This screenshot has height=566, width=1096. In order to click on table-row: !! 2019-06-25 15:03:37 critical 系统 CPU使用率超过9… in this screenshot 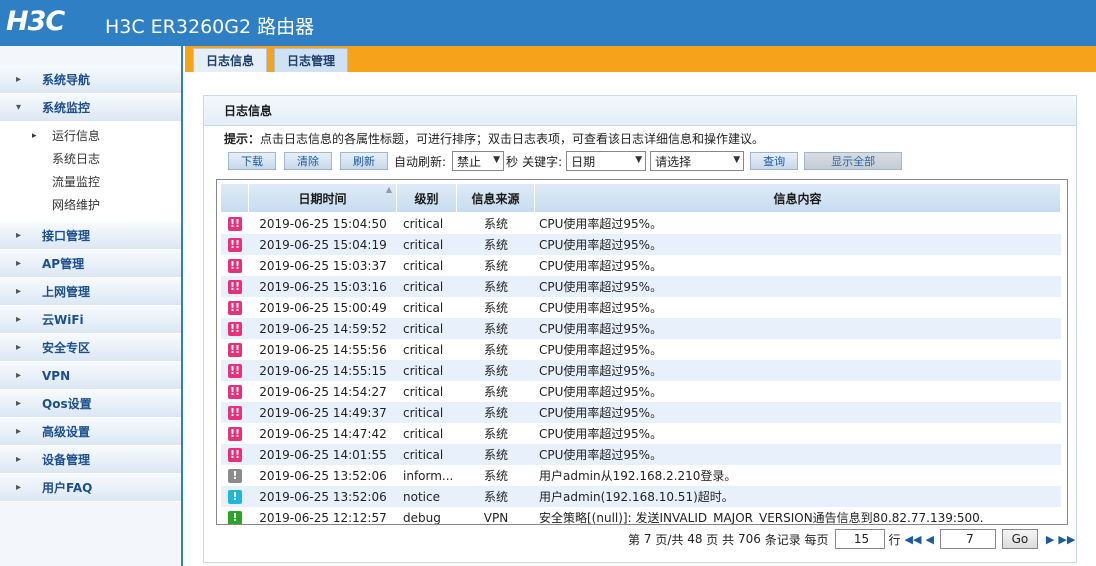, I will do `click(641, 265)`.